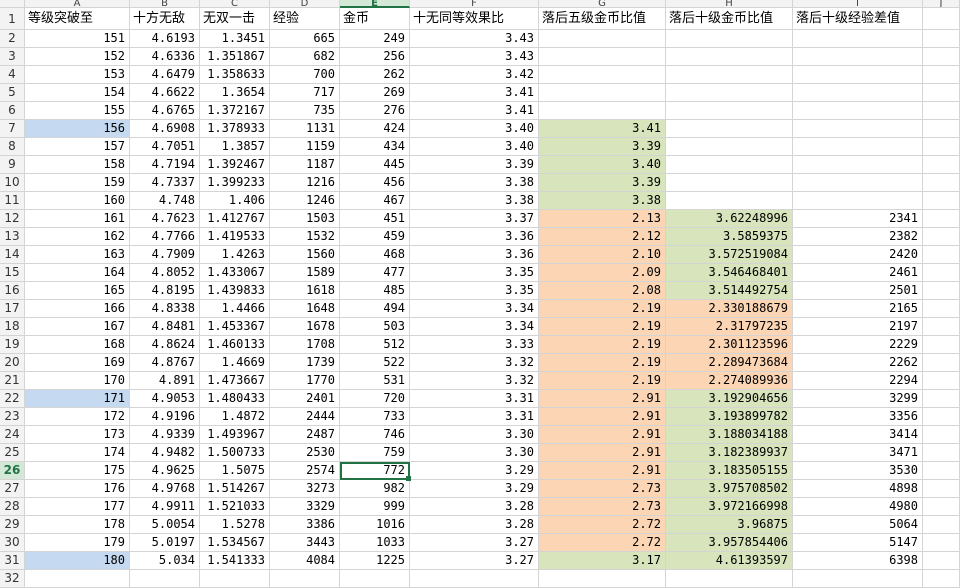  I want to click on cell-A25: 174, so click(77, 453).